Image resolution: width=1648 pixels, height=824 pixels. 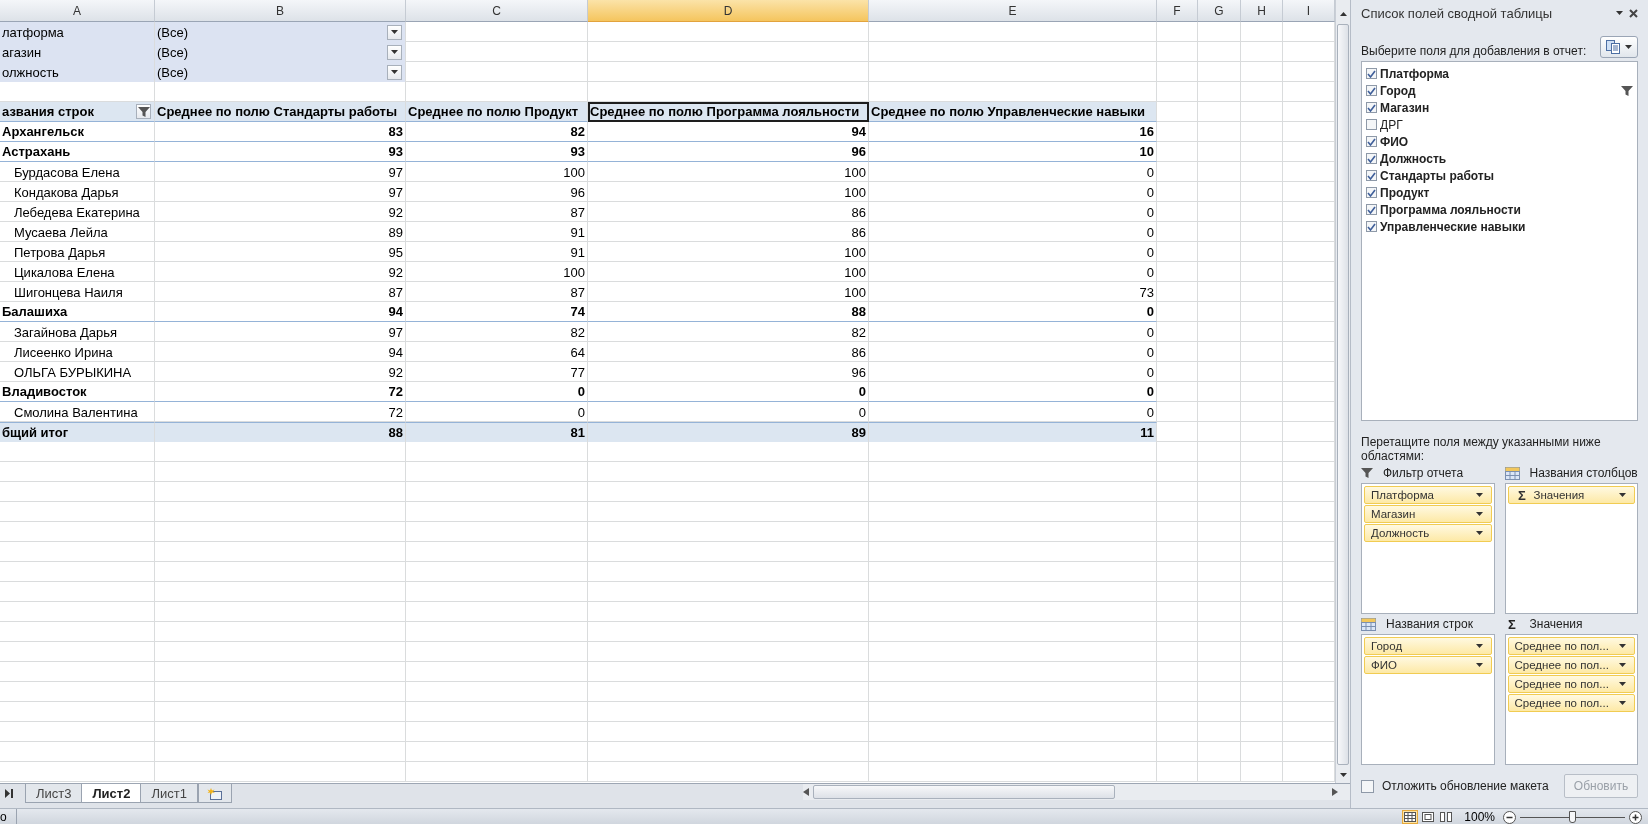 What do you see at coordinates (1428, 533) in the screenshot?
I see `field-chip: Должность` at bounding box center [1428, 533].